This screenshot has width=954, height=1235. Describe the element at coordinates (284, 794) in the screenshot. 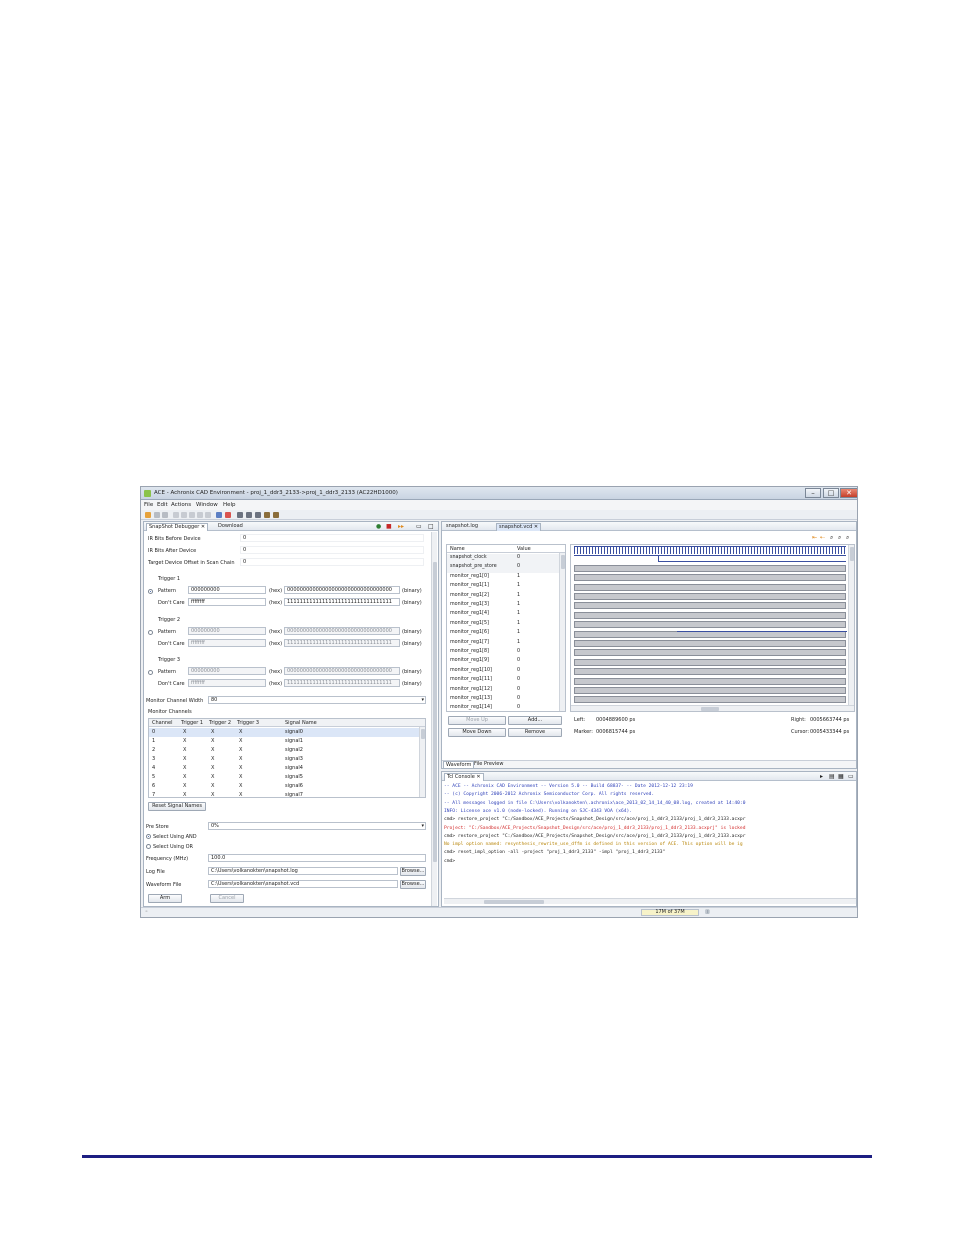

I see `table-row: 7 X X Xsignal7` at that location.